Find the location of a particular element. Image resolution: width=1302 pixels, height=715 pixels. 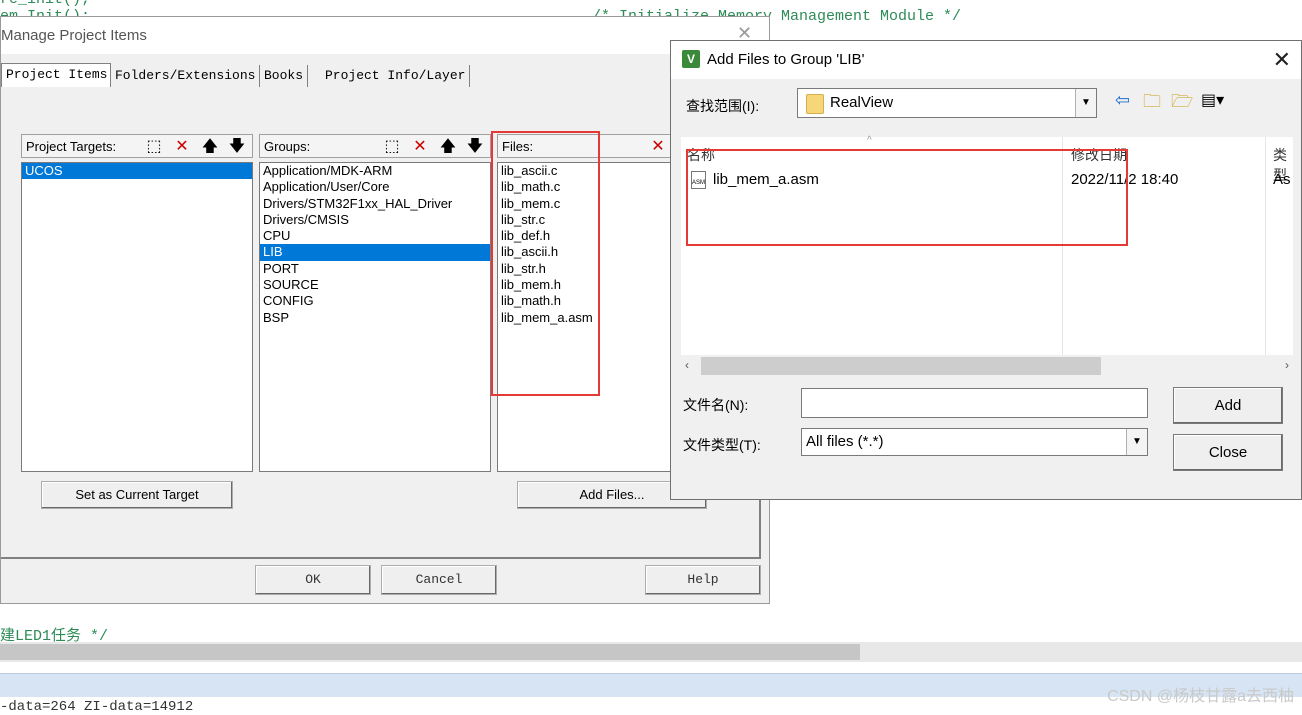

view-menu-icon: ▤▾ is located at coordinates (1212, 100).